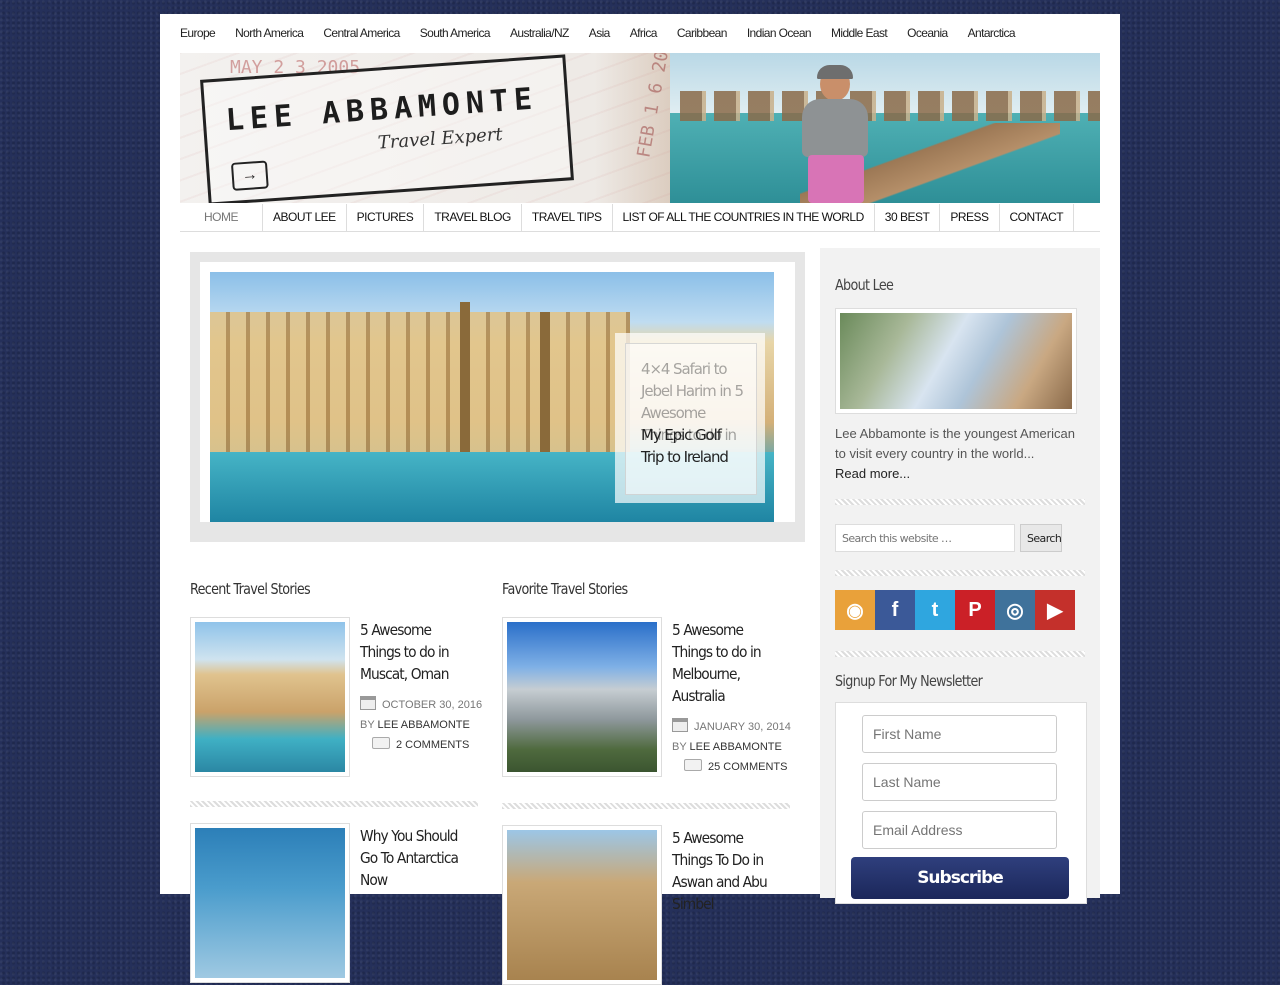 Image resolution: width=1280 pixels, height=985 pixels. What do you see at coordinates (415, 652) in the screenshot?
I see `post-title: 5 Awesome Things to do in Muscat, Oman` at bounding box center [415, 652].